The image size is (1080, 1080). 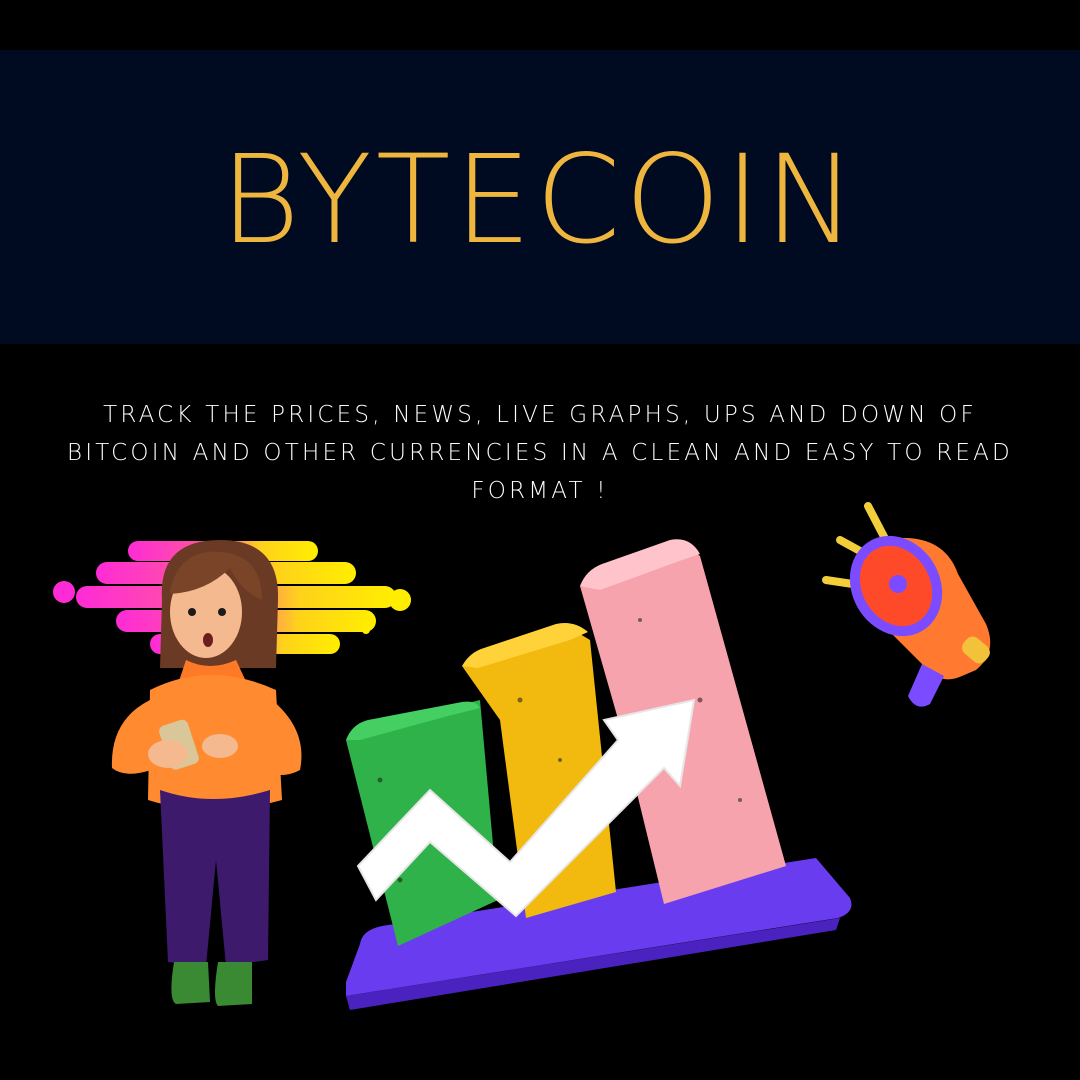 I want to click on megaphone-icon, so click(x=906, y=604).